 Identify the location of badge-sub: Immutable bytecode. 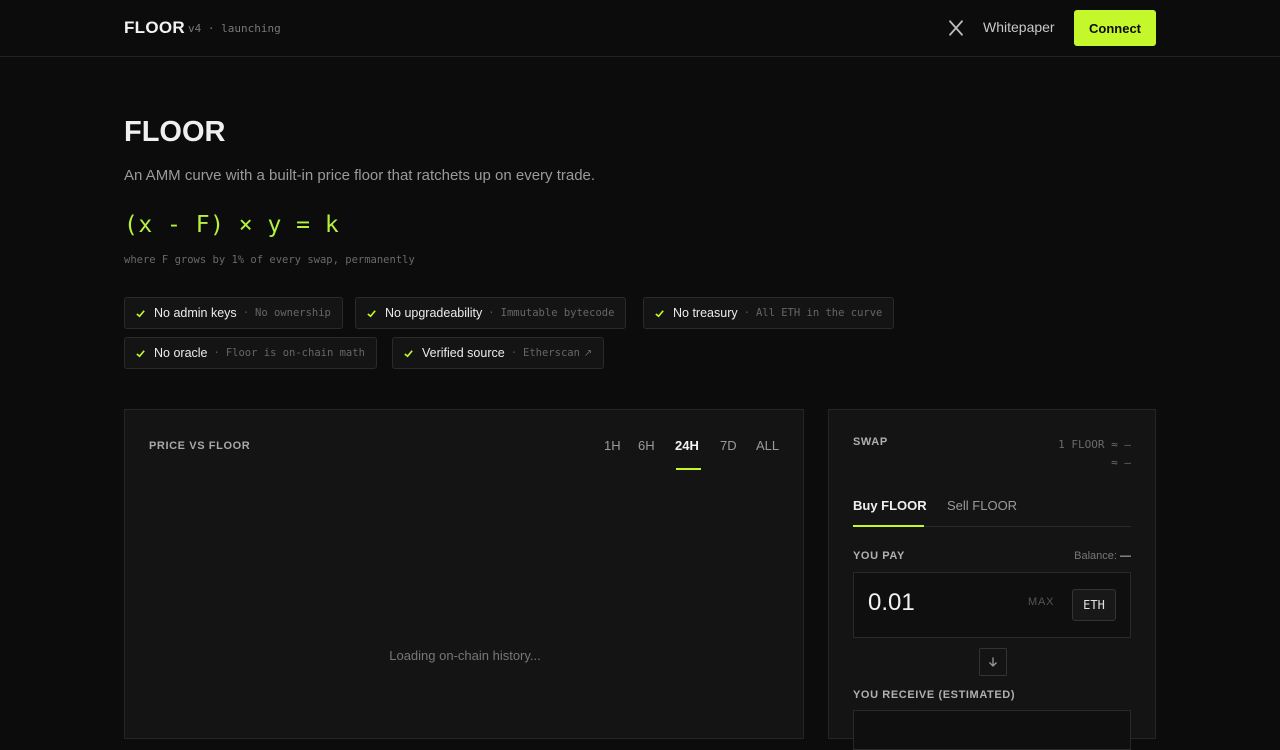
(557, 313).